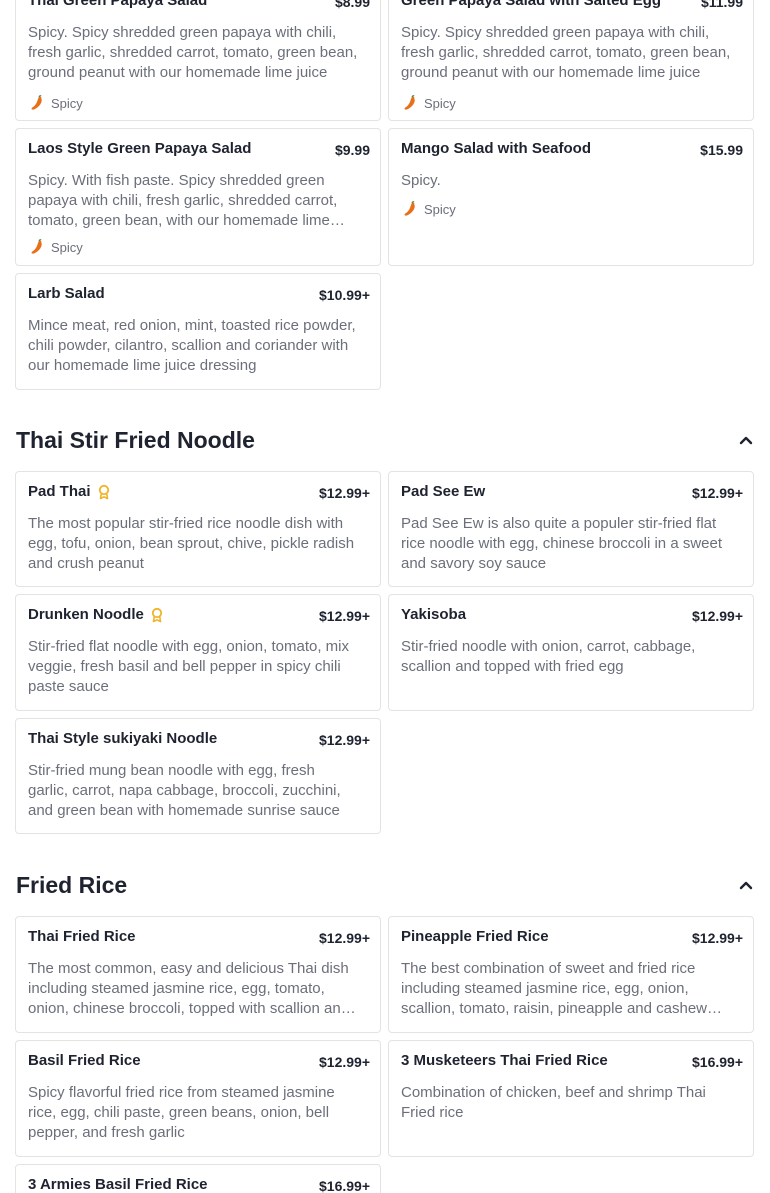 Image resolution: width=770 pixels, height=1193 pixels. What do you see at coordinates (344, 295) in the screenshot?
I see `item-price: $10.99+` at bounding box center [344, 295].